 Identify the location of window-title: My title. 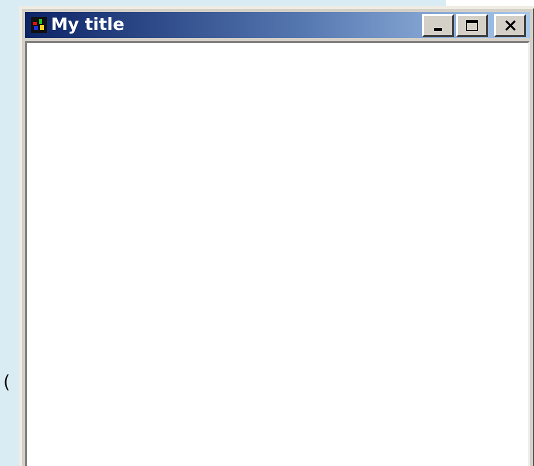
(88, 25).